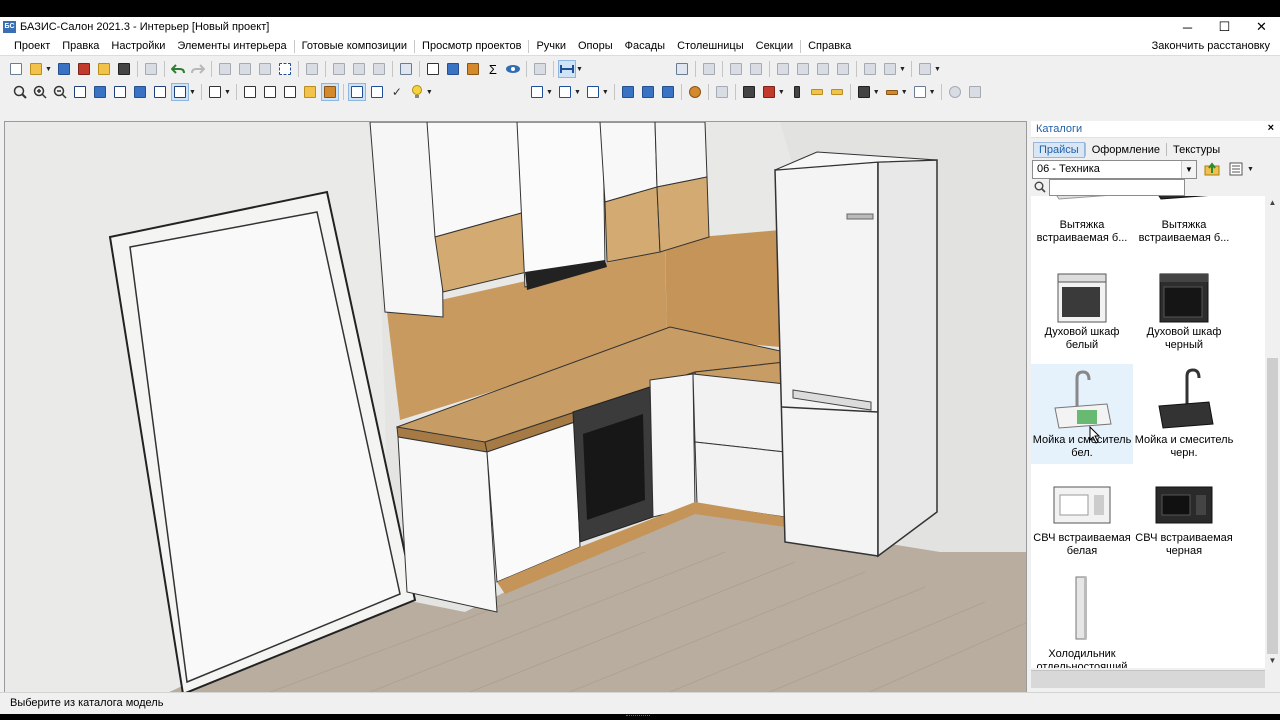 The height and width of the screenshot is (720, 1280). What do you see at coordinates (513, 69) in the screenshot?
I see `eye-icon` at bounding box center [513, 69].